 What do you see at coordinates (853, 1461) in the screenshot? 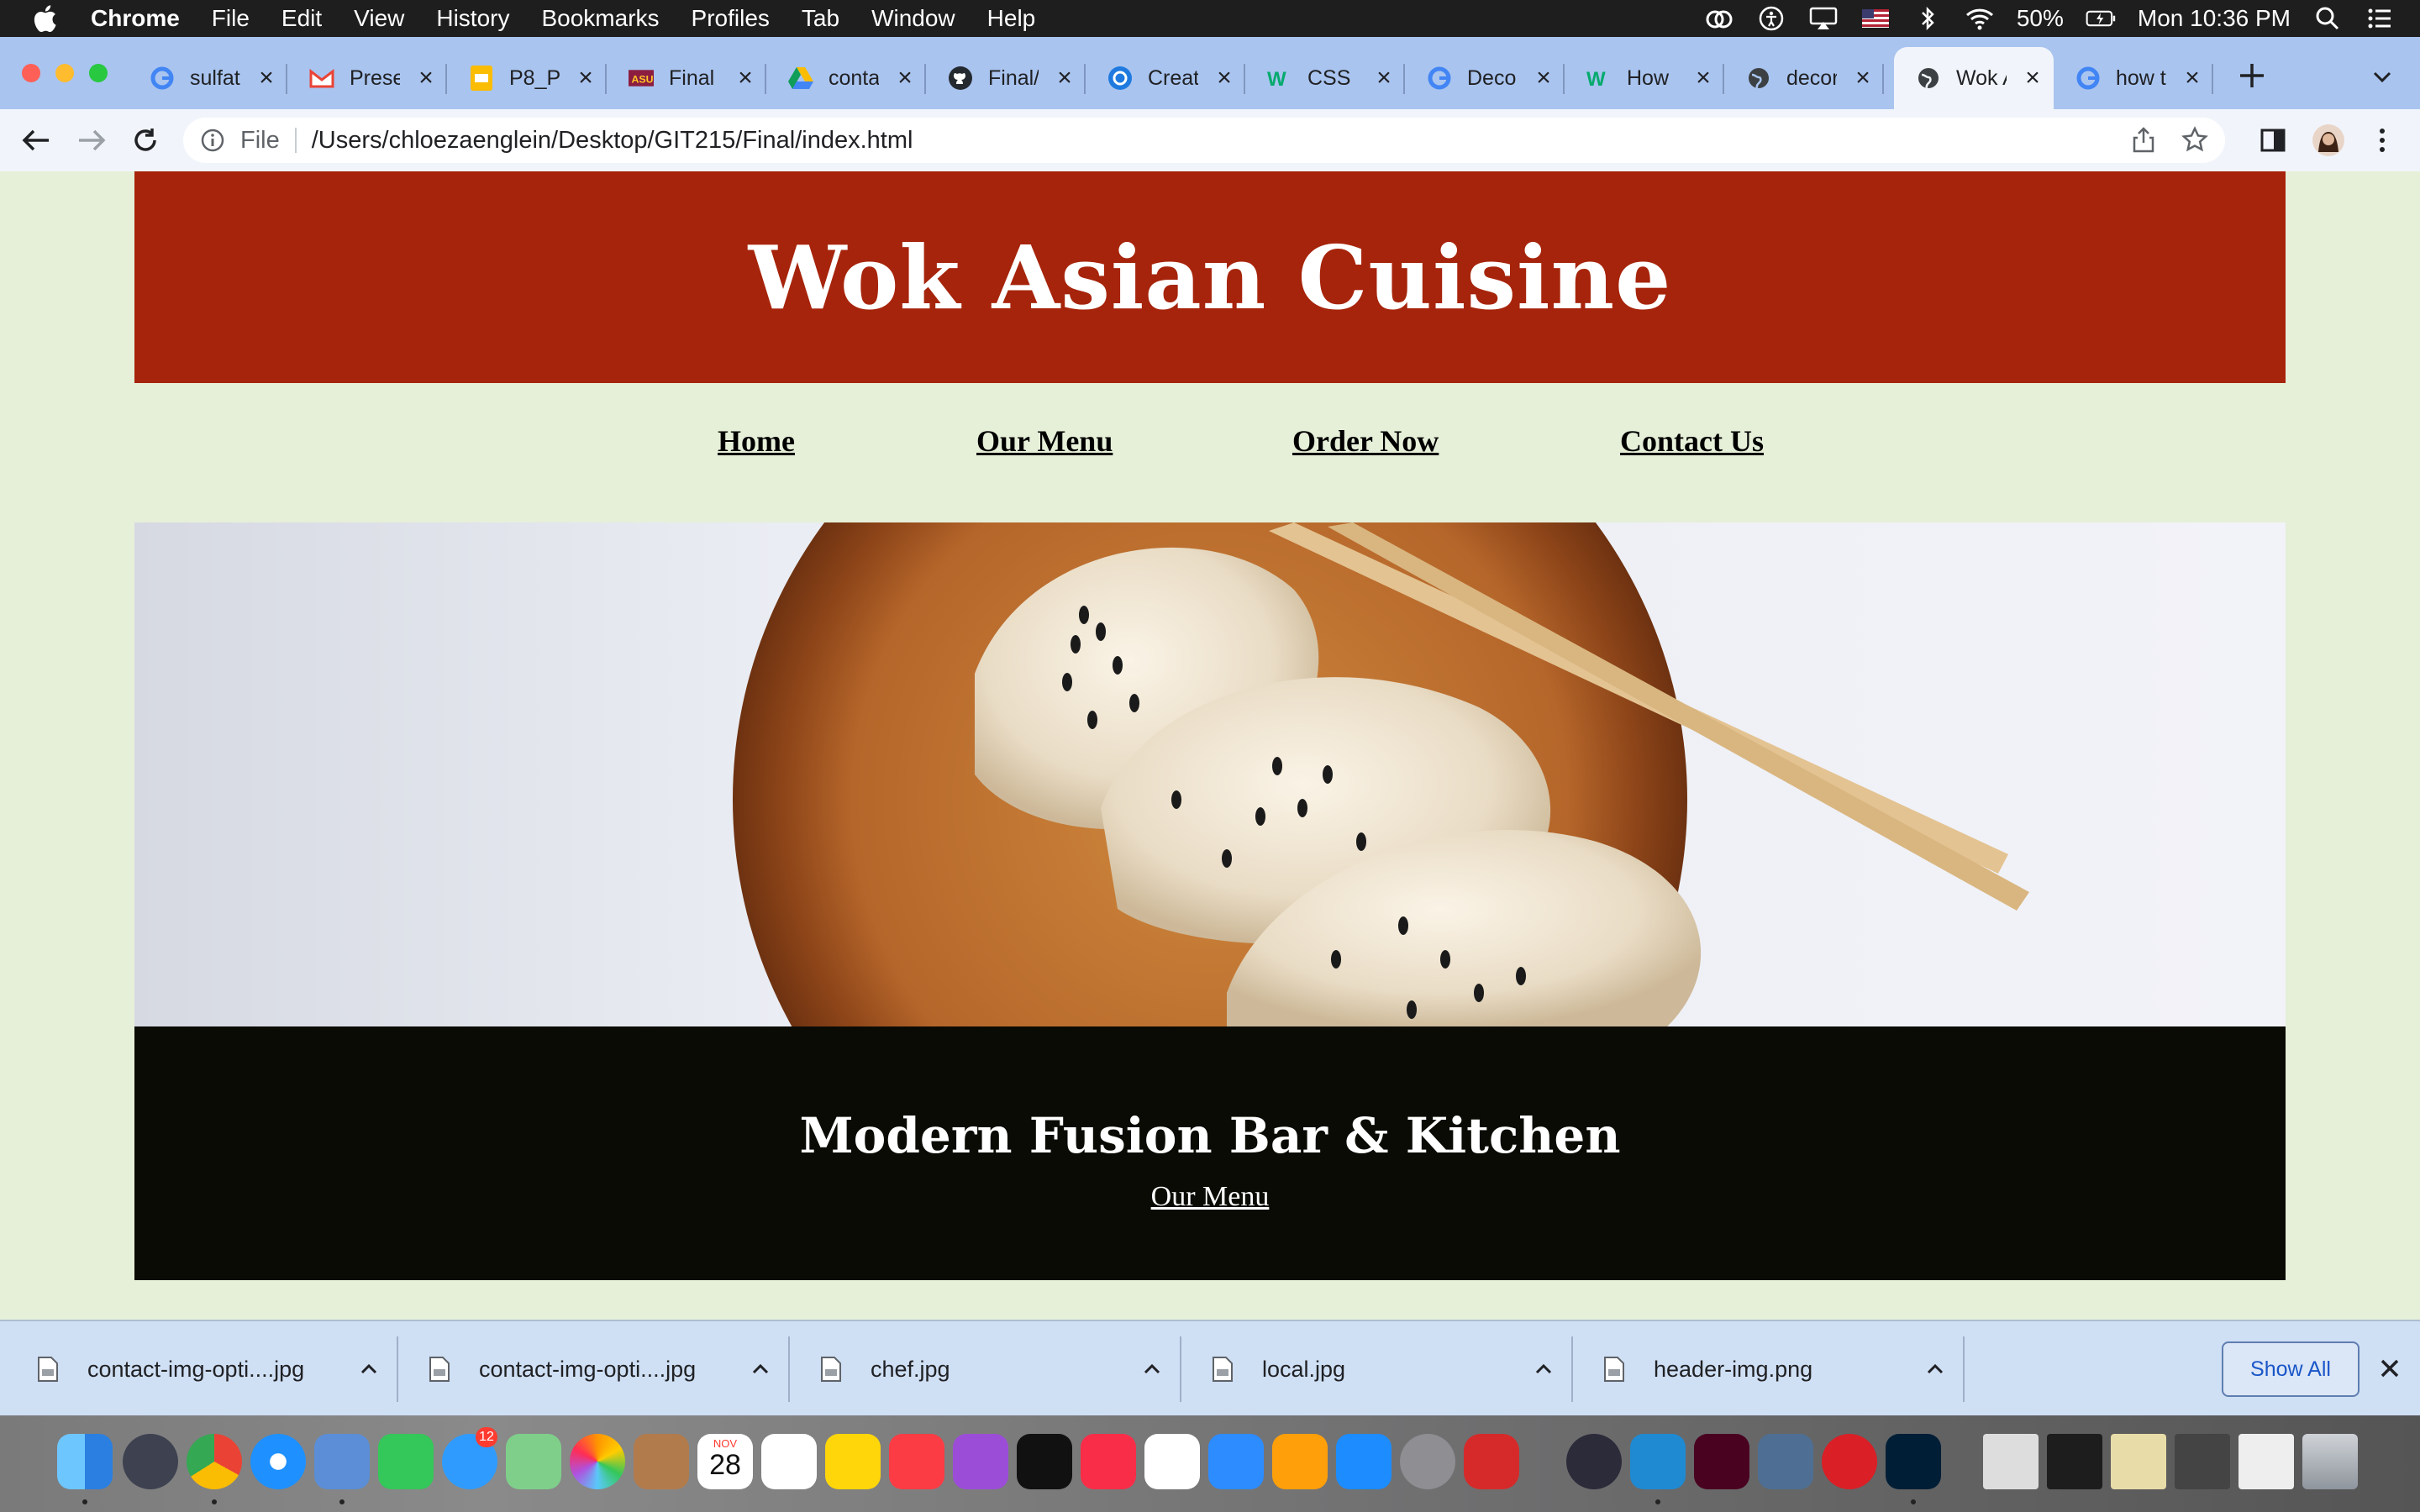
I see `notes-icon` at bounding box center [853, 1461].